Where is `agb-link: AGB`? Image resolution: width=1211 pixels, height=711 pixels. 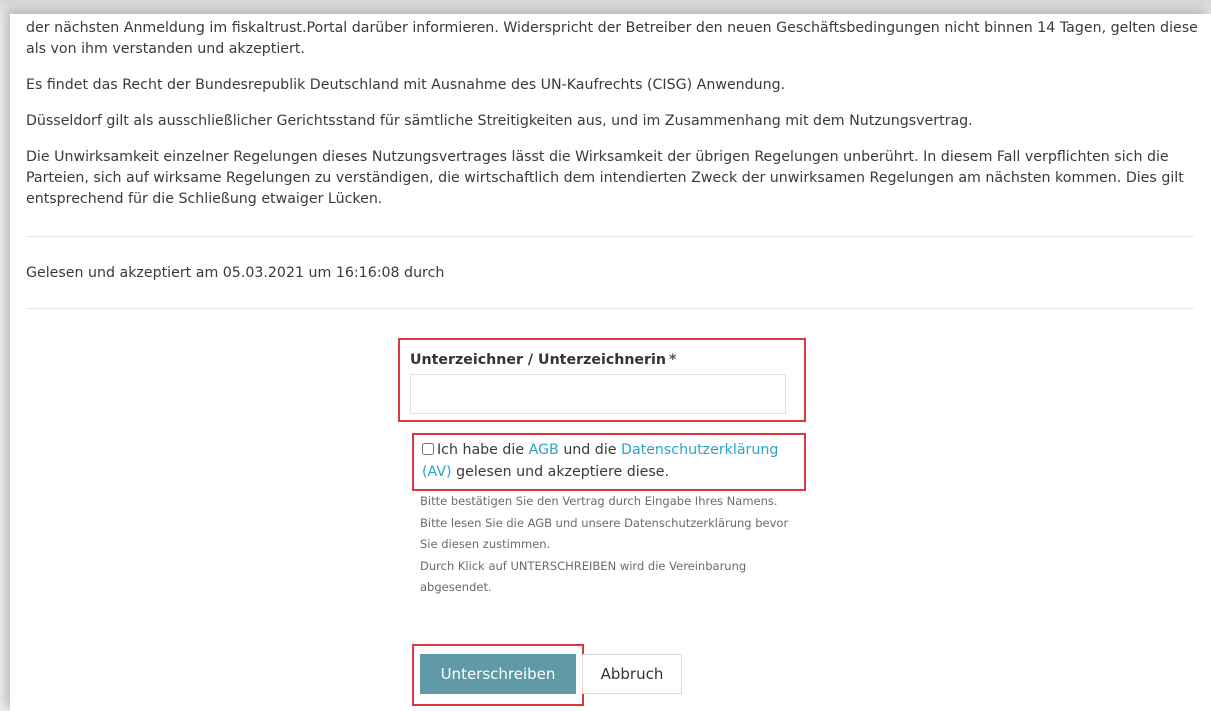 agb-link: AGB is located at coordinates (544, 450).